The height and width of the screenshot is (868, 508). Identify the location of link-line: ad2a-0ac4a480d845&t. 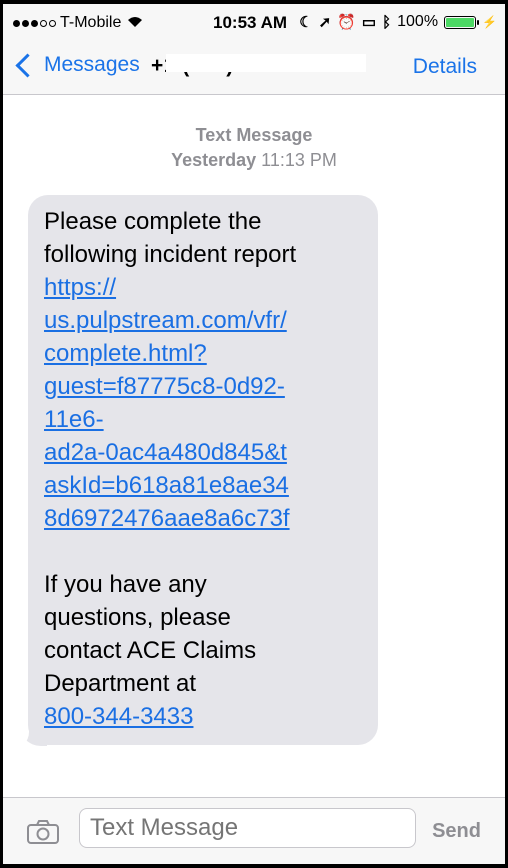
(165, 452).